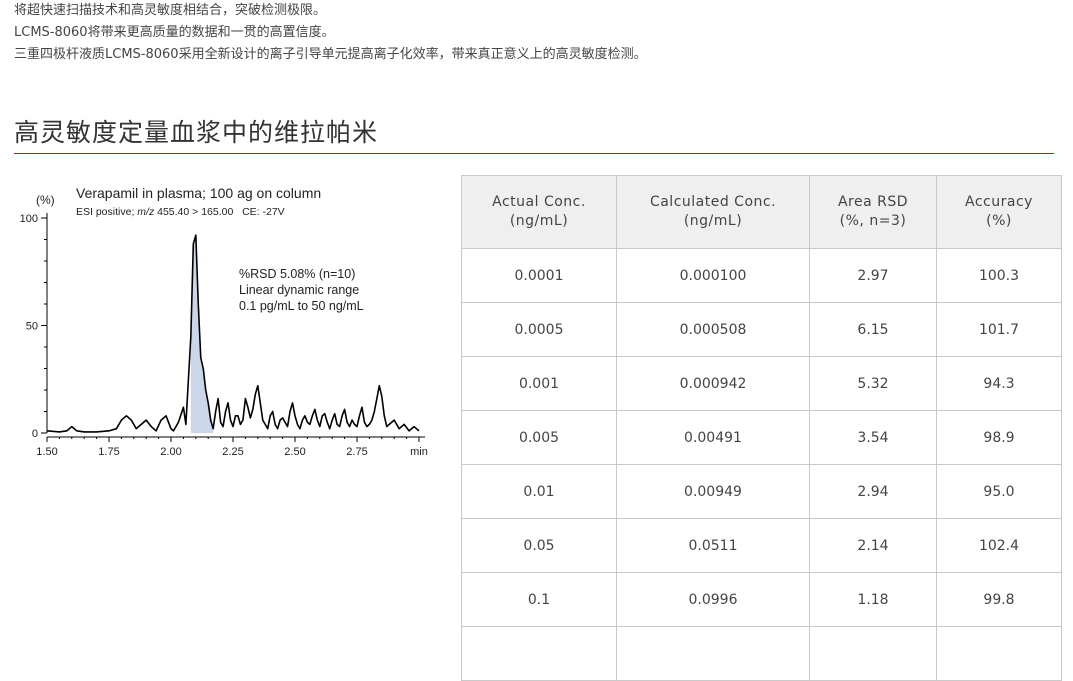  Describe the element at coordinates (170, 452) in the screenshot. I see `x-tick-label: 2.00` at that location.